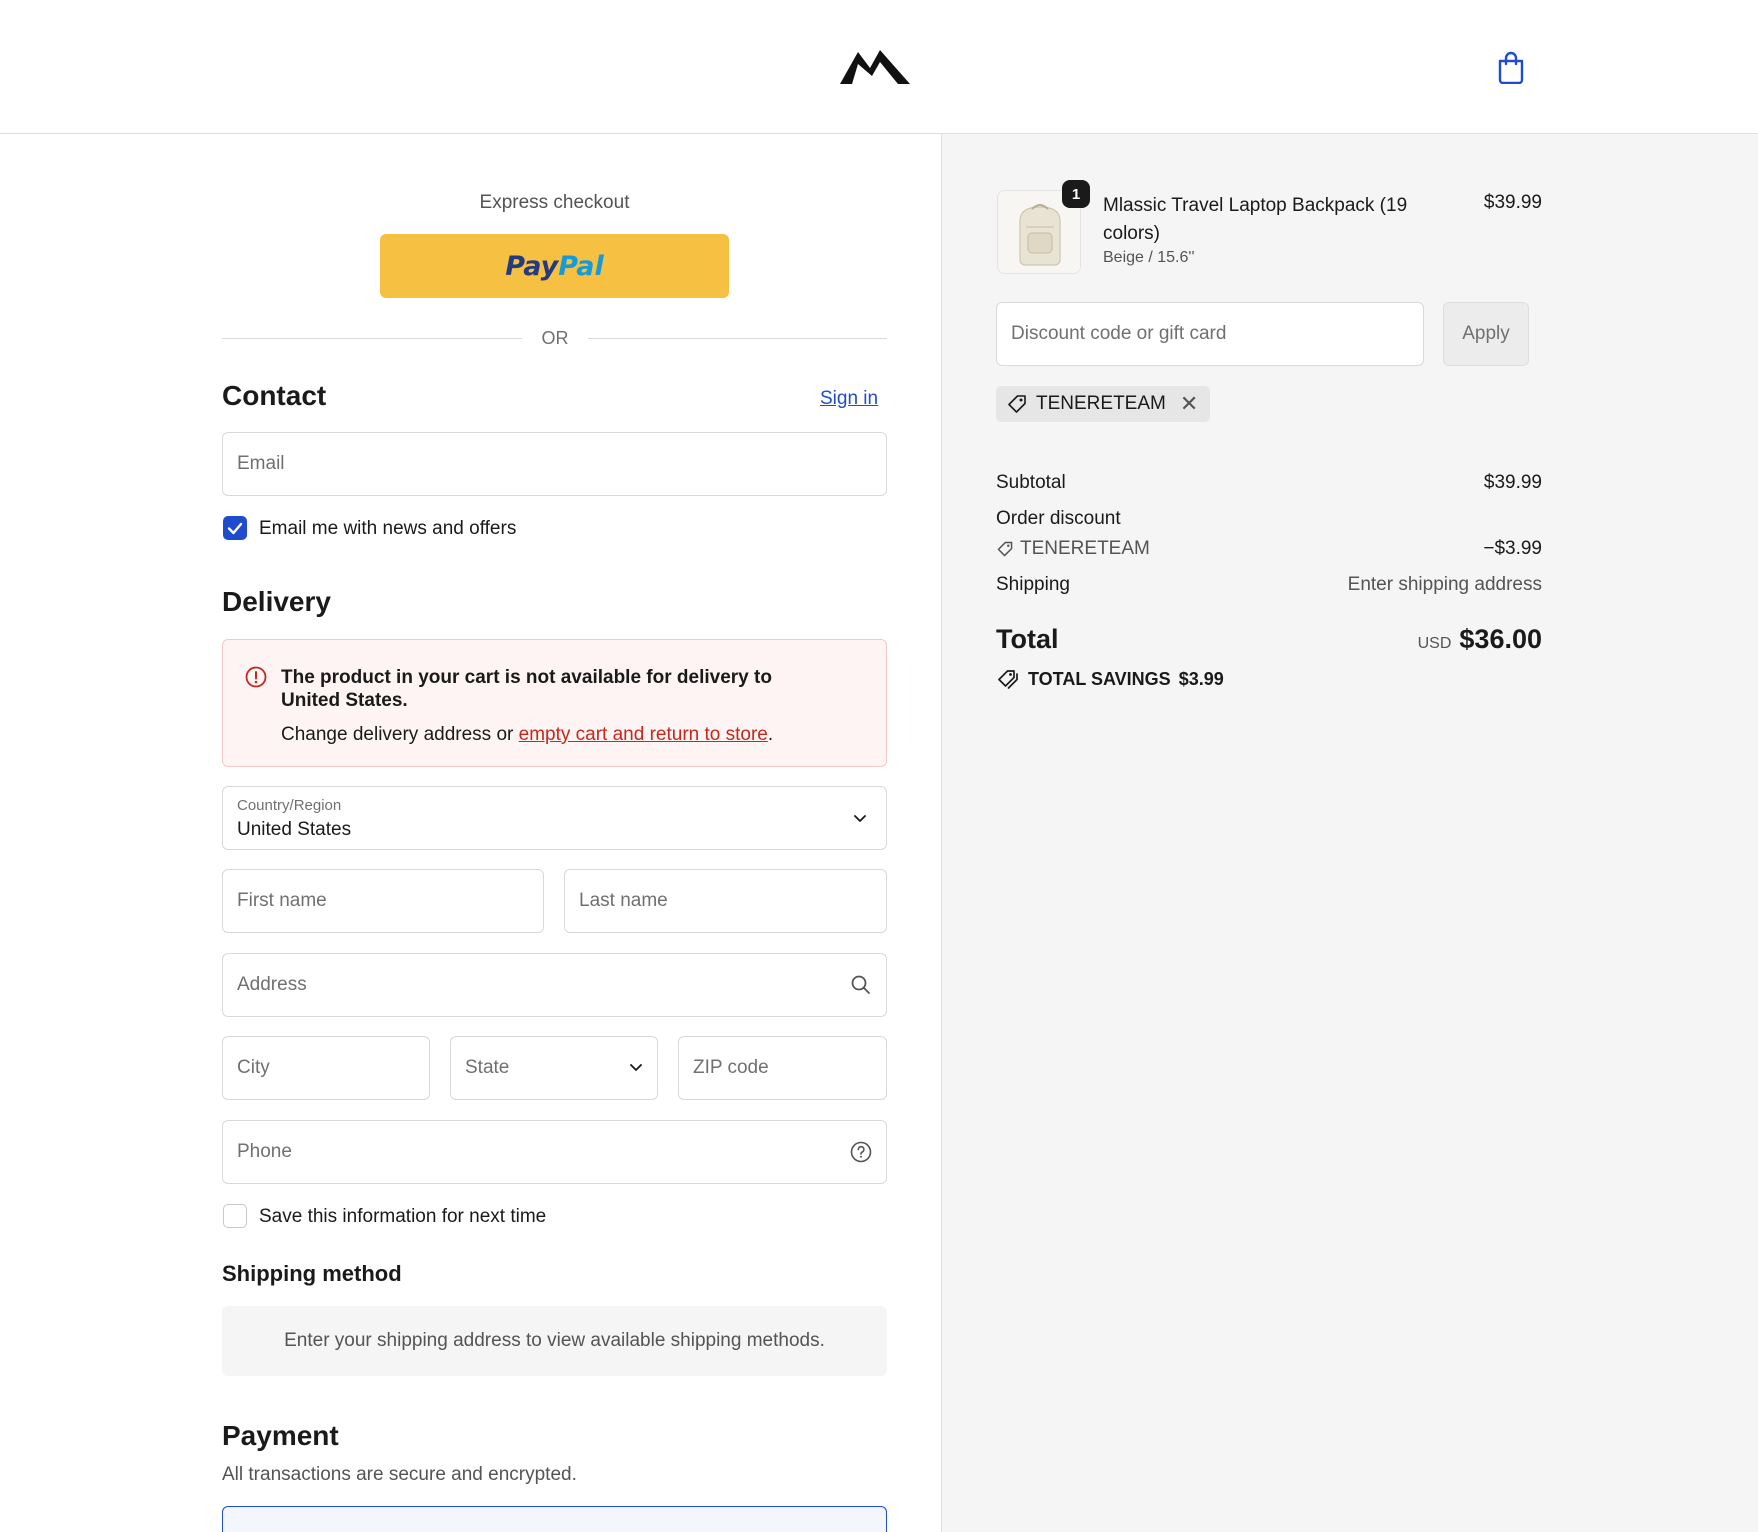  What do you see at coordinates (280, 1435) in the screenshot?
I see `payment-title: Payment` at bounding box center [280, 1435].